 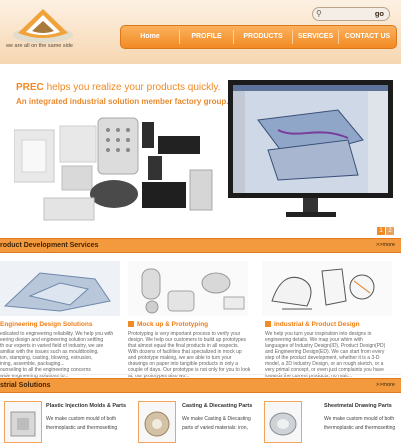 What do you see at coordinates (216, 419) in the screenshot?
I see `casting-parts-desc-line: We make Casting & Diecasting` at bounding box center [216, 419].